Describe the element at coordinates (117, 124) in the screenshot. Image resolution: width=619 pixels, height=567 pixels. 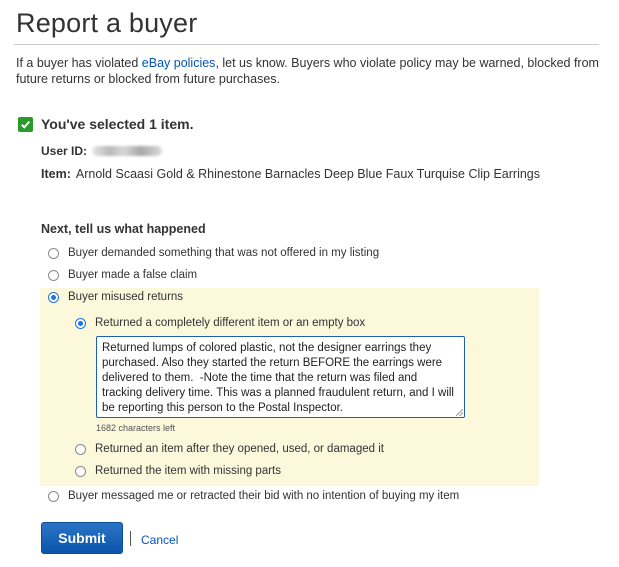
I see `selected-heading: You've selected 1 item.` at that location.